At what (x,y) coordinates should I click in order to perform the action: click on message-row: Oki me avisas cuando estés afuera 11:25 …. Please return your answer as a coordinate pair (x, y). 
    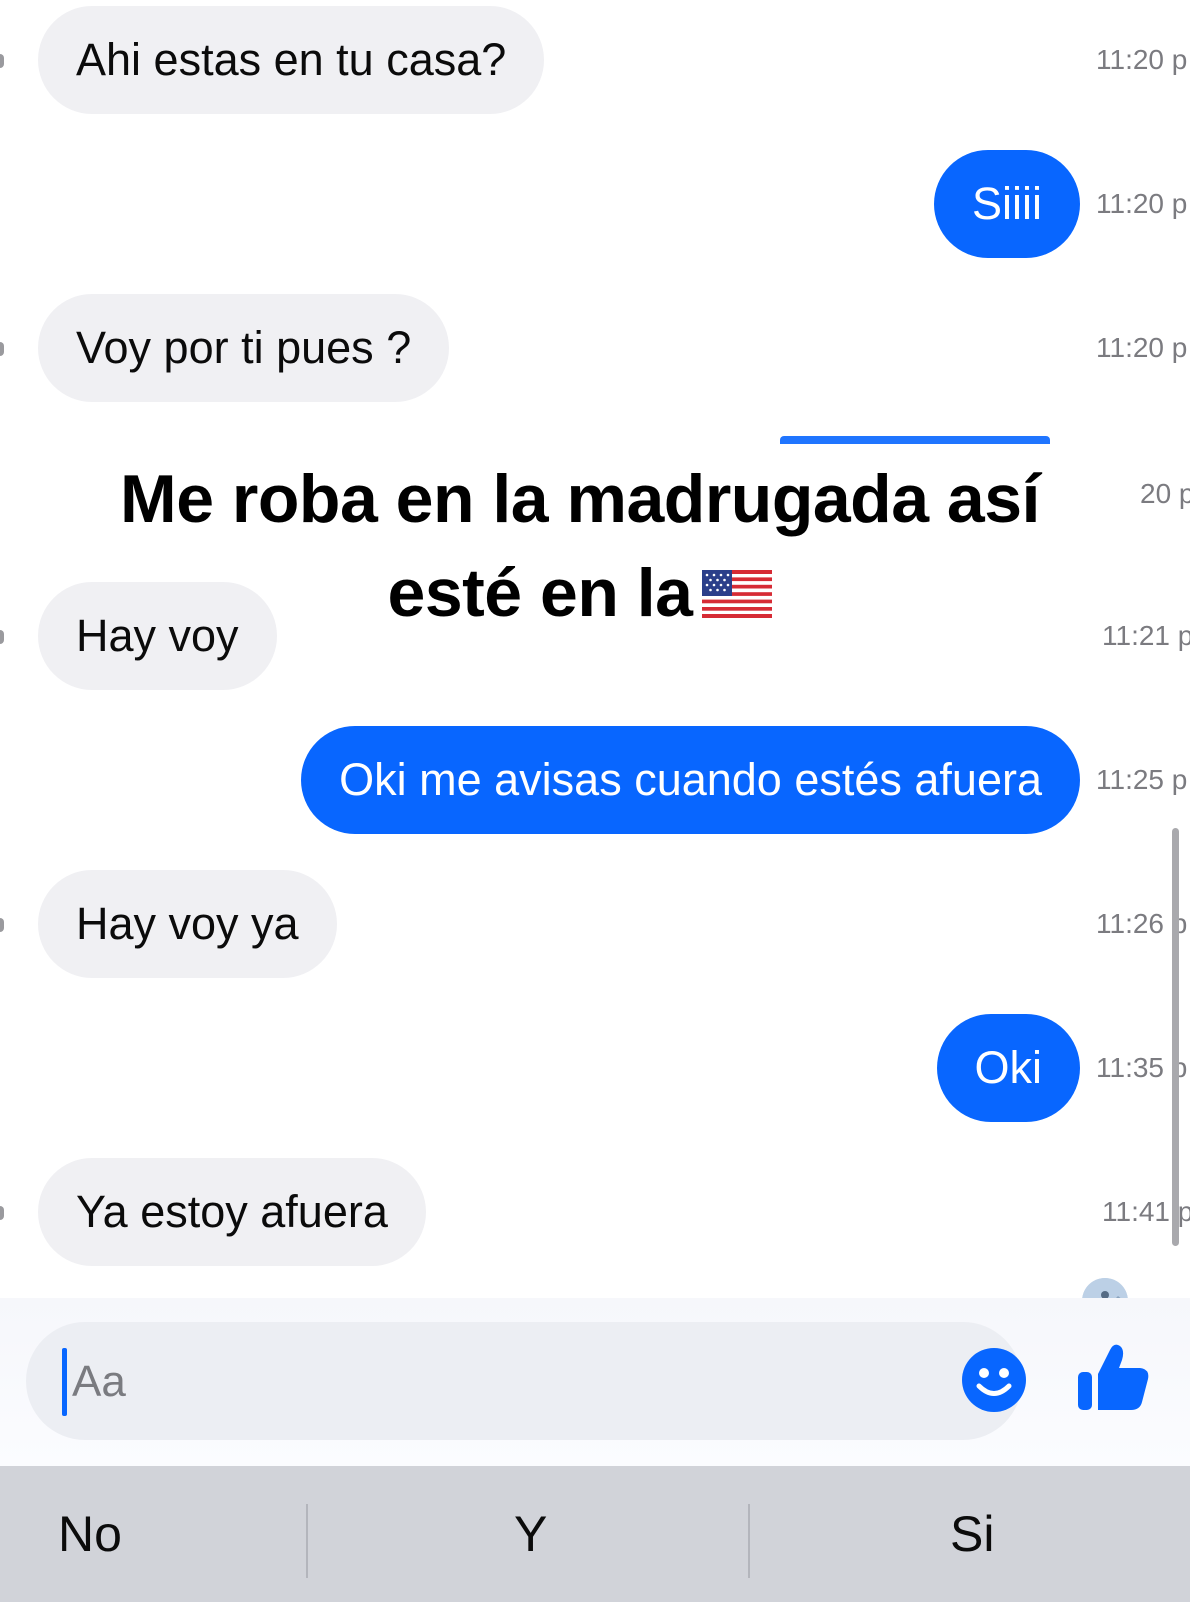
    Looking at the image, I should click on (595, 780).